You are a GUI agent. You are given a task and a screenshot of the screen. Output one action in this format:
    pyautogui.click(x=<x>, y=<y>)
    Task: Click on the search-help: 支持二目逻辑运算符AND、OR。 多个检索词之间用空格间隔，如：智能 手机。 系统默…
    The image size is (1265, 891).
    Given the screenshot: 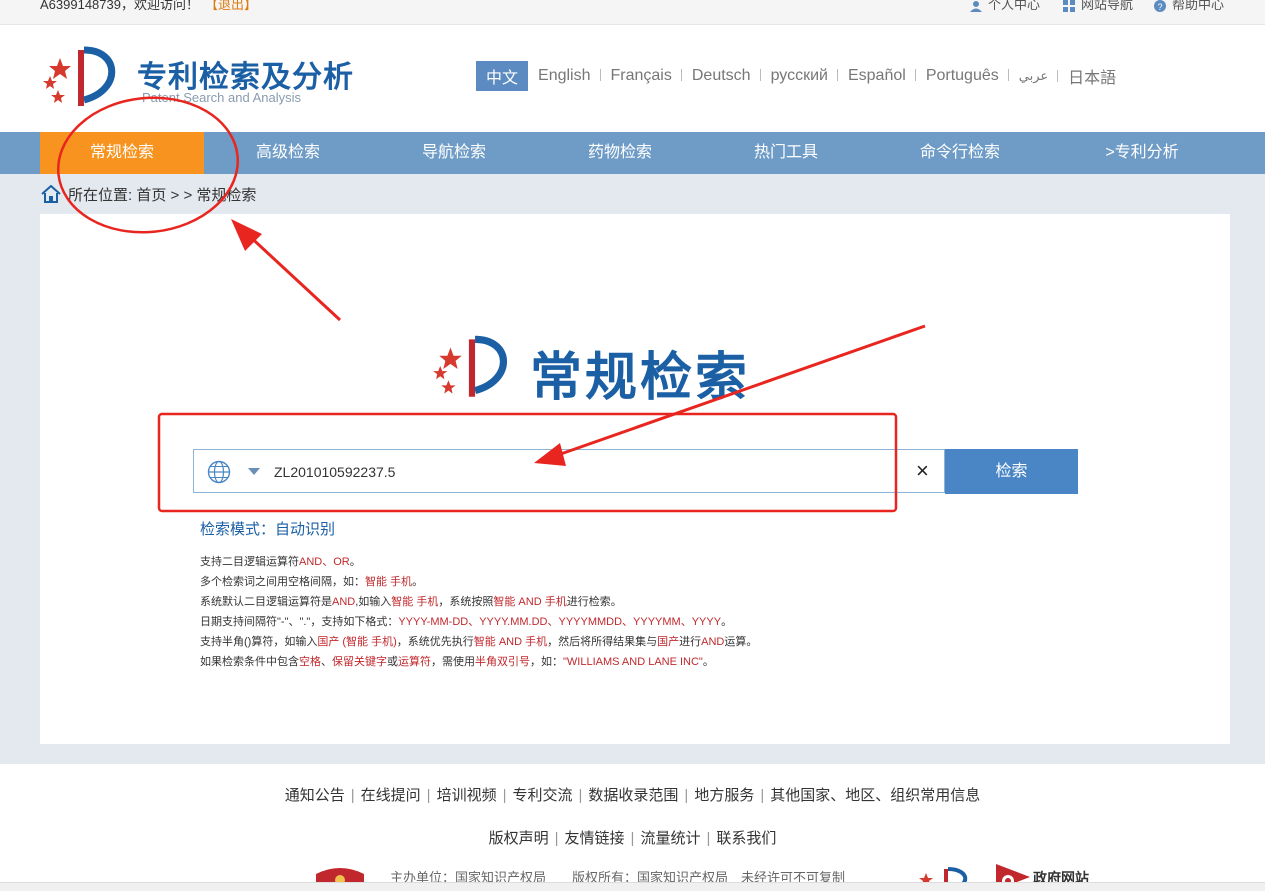 What is the action you would take?
    pyautogui.click(x=478, y=612)
    